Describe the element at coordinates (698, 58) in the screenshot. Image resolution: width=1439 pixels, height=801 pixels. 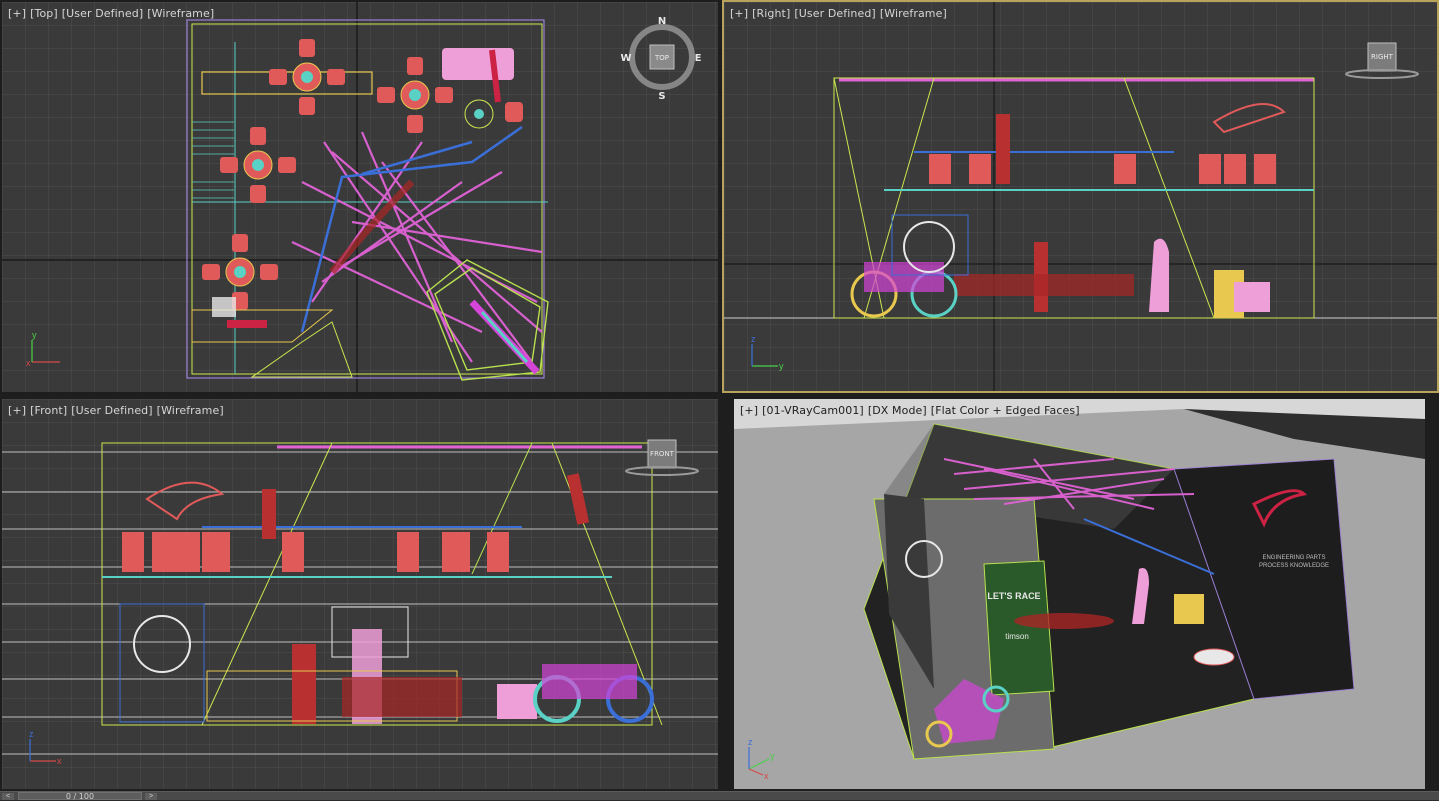
I see `svg-text: E` at that location.